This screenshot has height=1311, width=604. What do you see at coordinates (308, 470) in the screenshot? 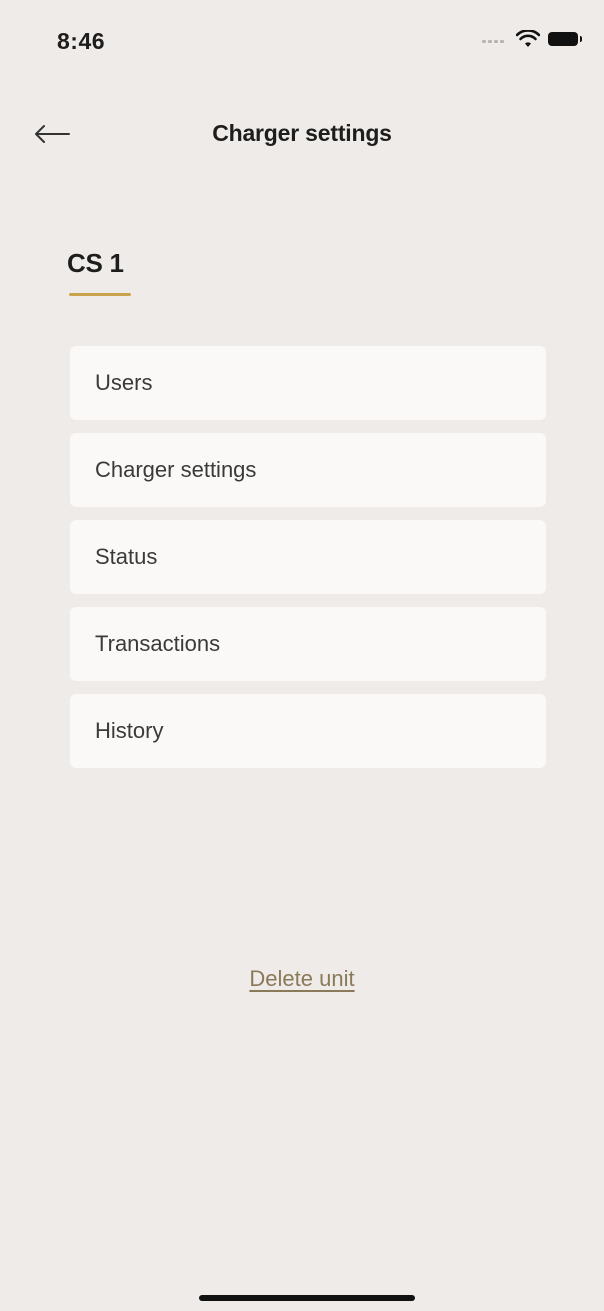
I see `menu-item-charger-settings: Charger settings` at bounding box center [308, 470].